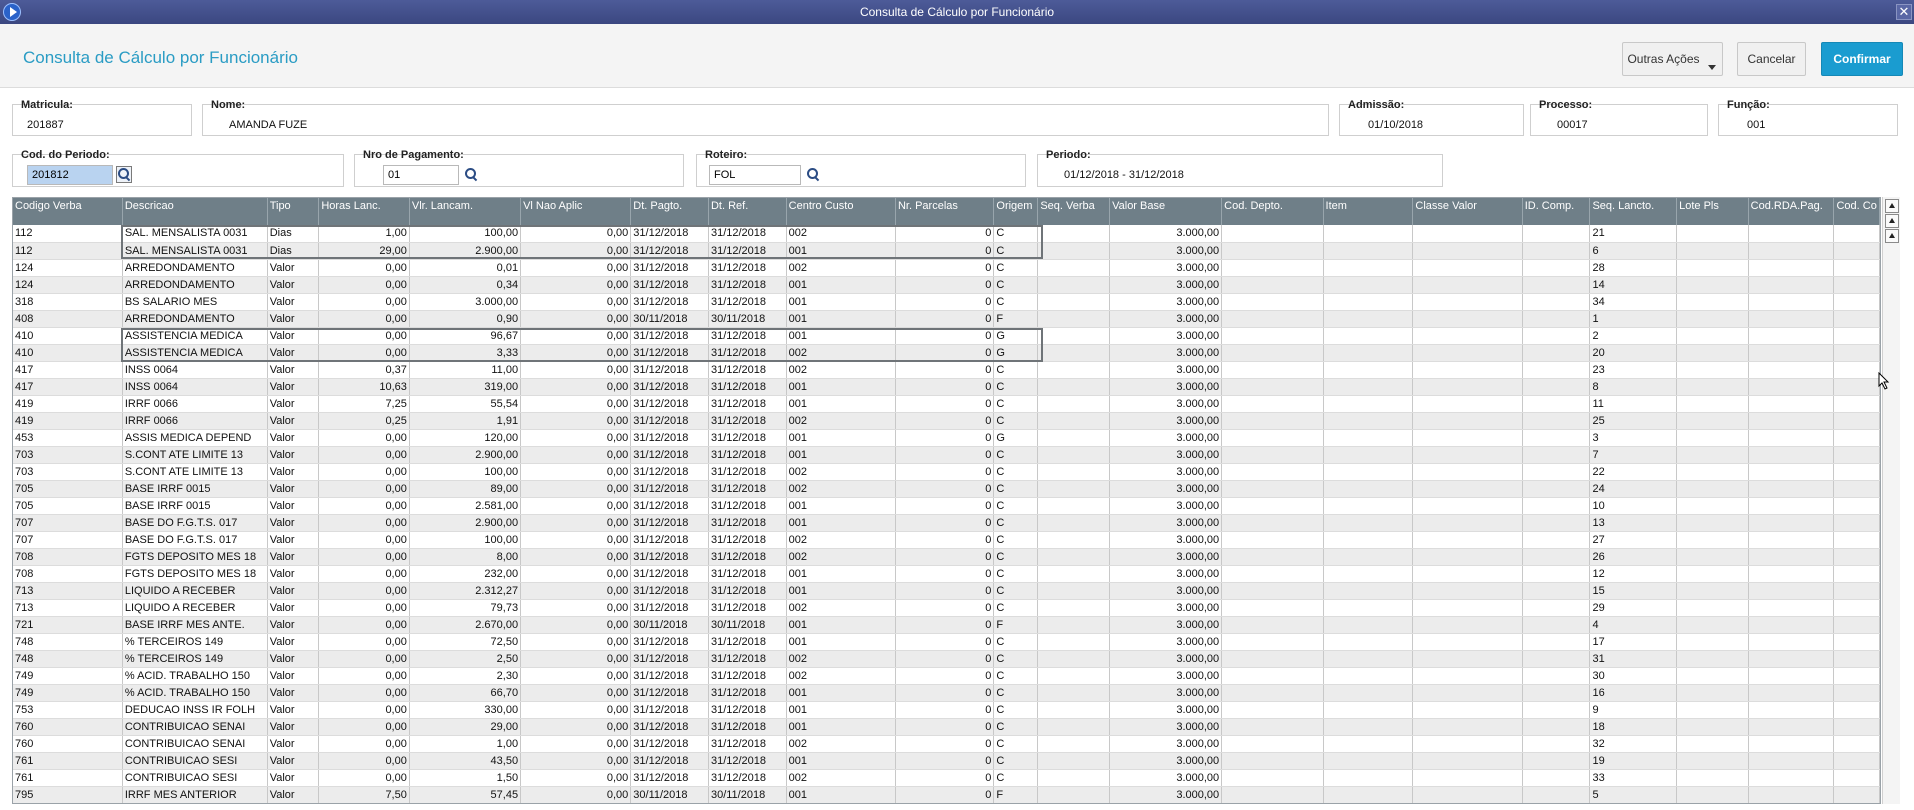 Image resolution: width=1914 pixels, height=810 pixels. What do you see at coordinates (1672, 59) in the screenshot?
I see `outras-acoes-button: Outras Ações` at bounding box center [1672, 59].